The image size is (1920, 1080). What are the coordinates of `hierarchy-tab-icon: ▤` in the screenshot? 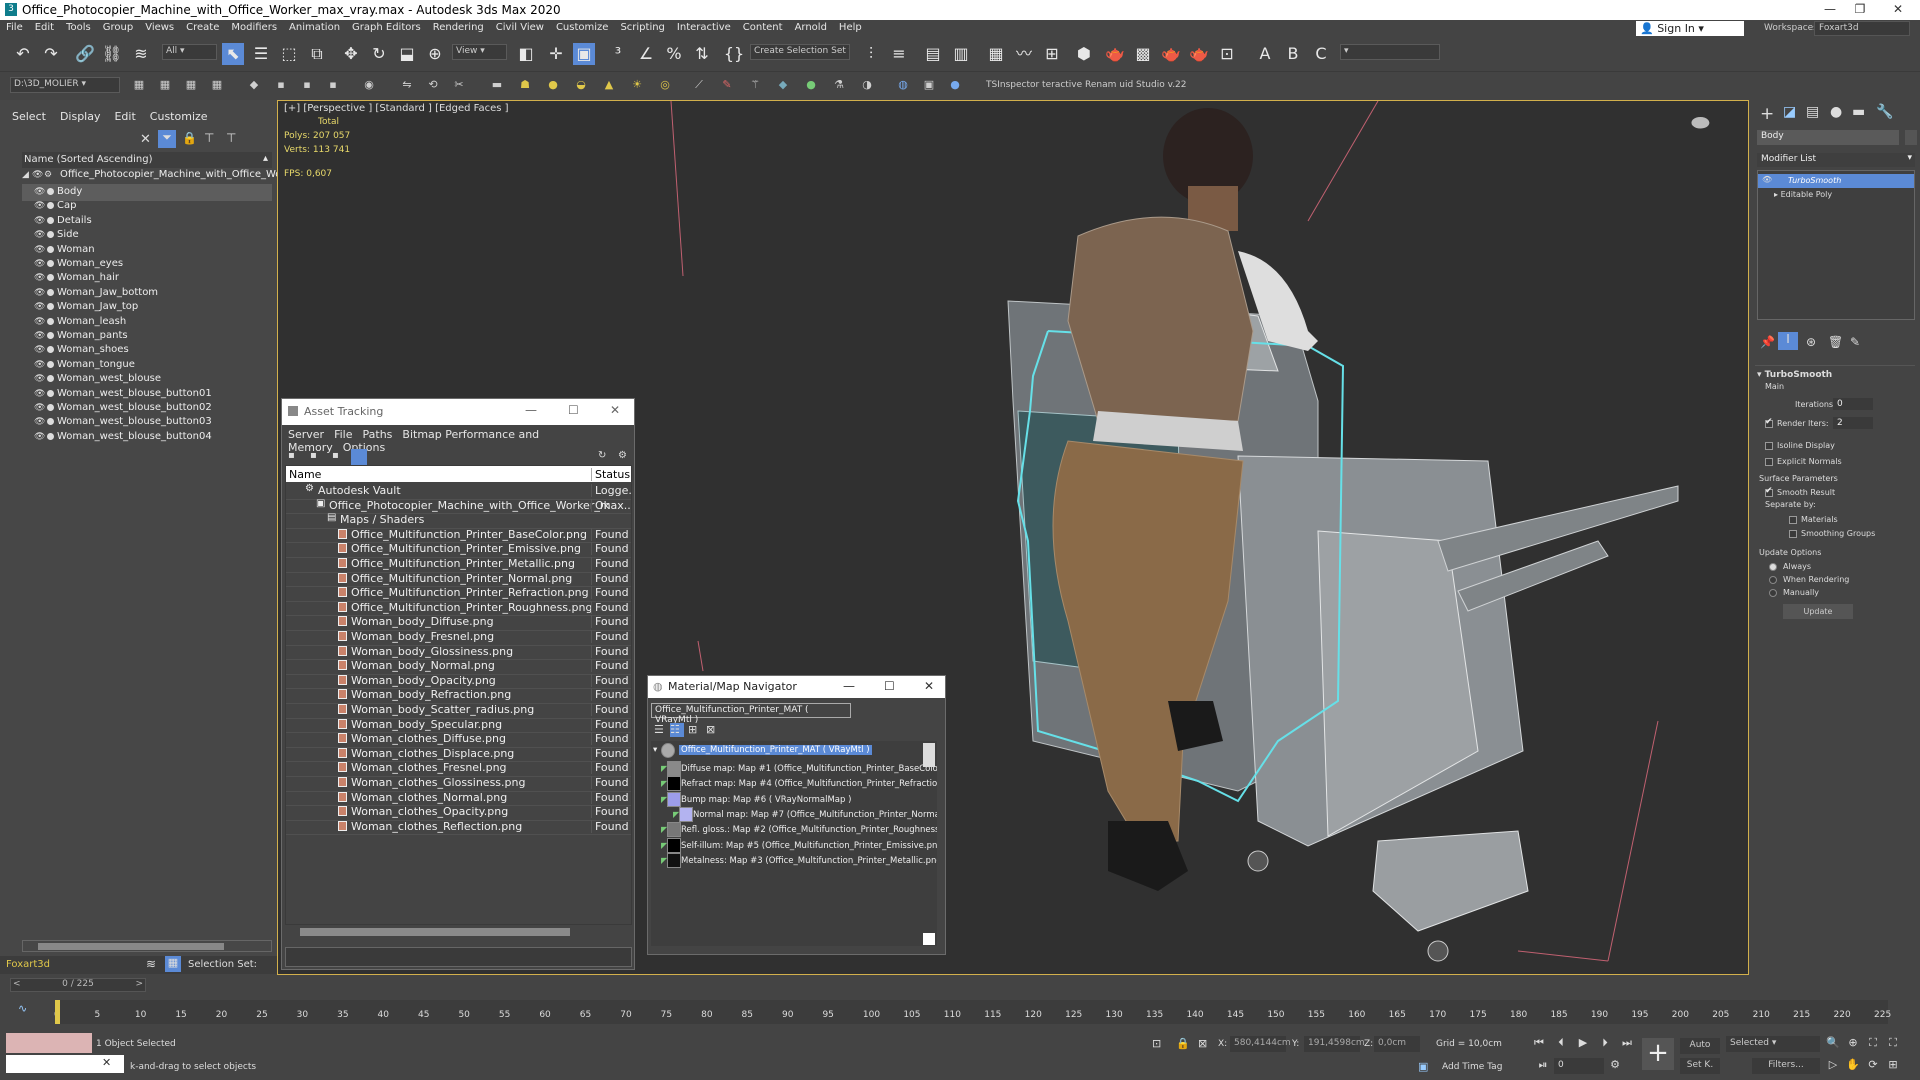 It's located at (1812, 112).